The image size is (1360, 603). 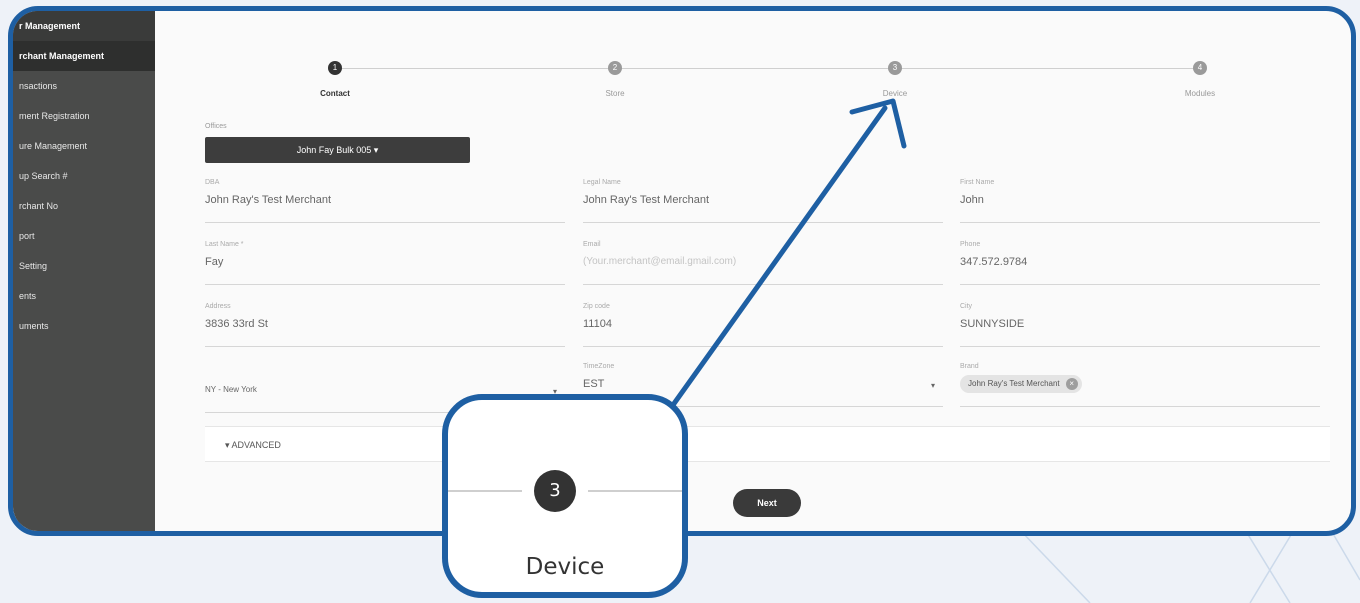 I want to click on brand-chip-label: John Ray's Test Merchant, so click(x=1014, y=383).